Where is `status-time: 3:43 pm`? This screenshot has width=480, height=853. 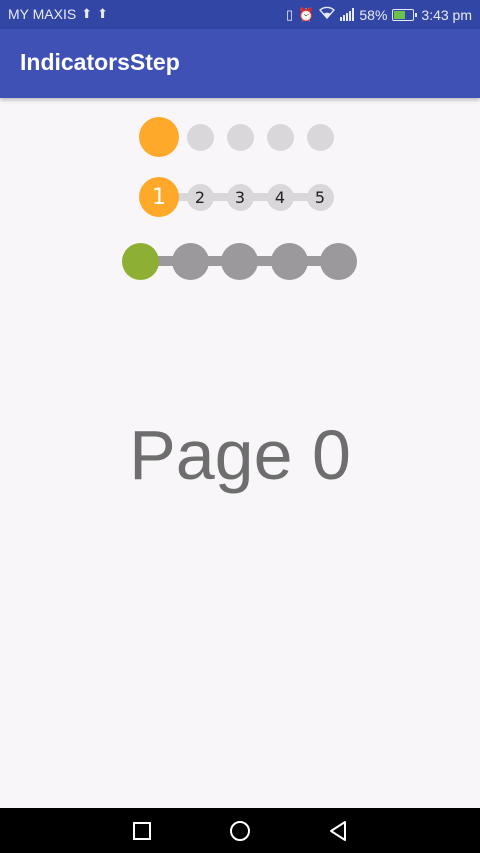 status-time: 3:43 pm is located at coordinates (446, 14).